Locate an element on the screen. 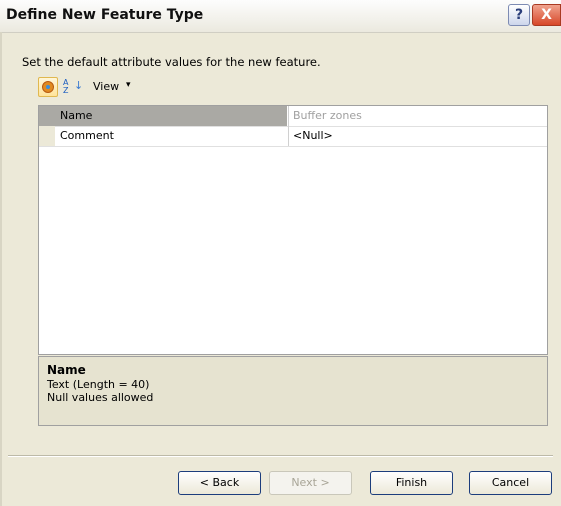 This screenshot has height=506, width=561. sort-alphabetical-button: A Z ↓ is located at coordinates (73, 87).